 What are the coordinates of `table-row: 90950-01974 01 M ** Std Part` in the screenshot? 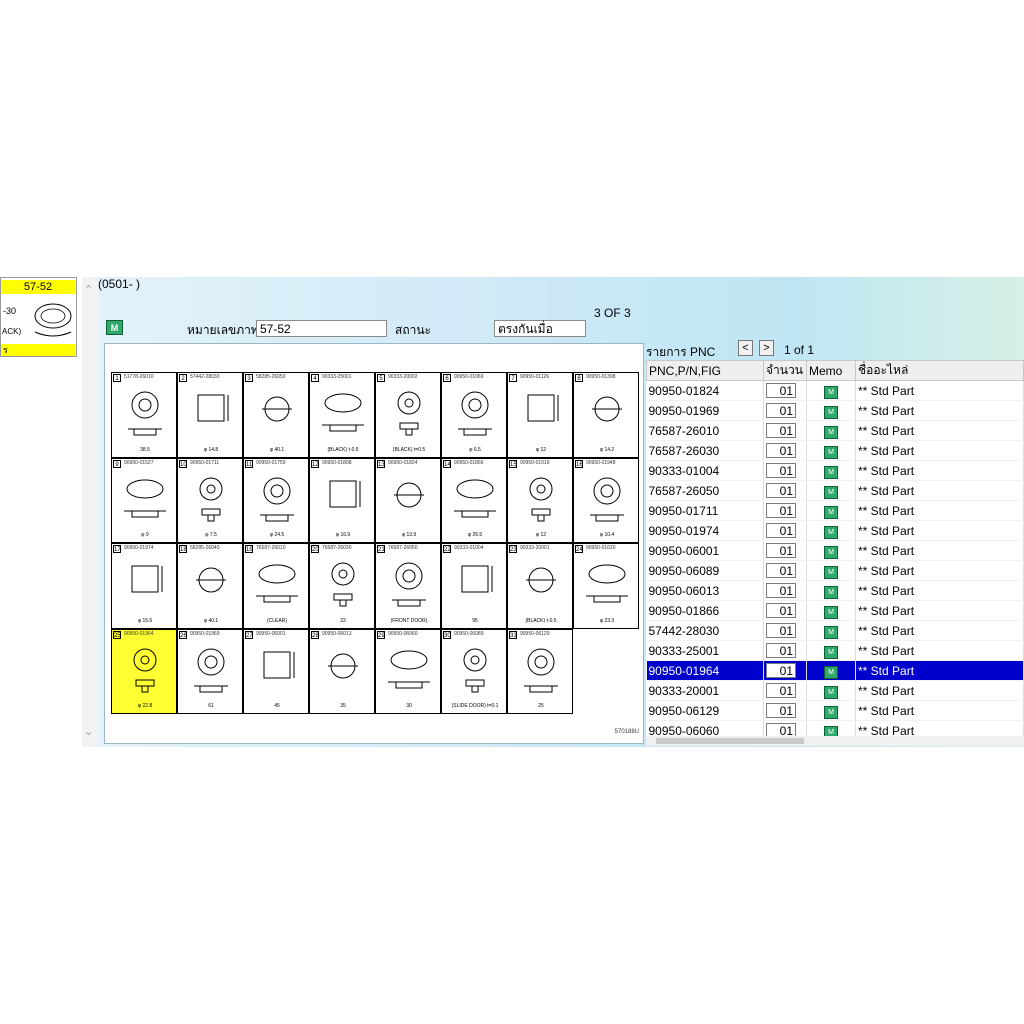 It's located at (835, 530).